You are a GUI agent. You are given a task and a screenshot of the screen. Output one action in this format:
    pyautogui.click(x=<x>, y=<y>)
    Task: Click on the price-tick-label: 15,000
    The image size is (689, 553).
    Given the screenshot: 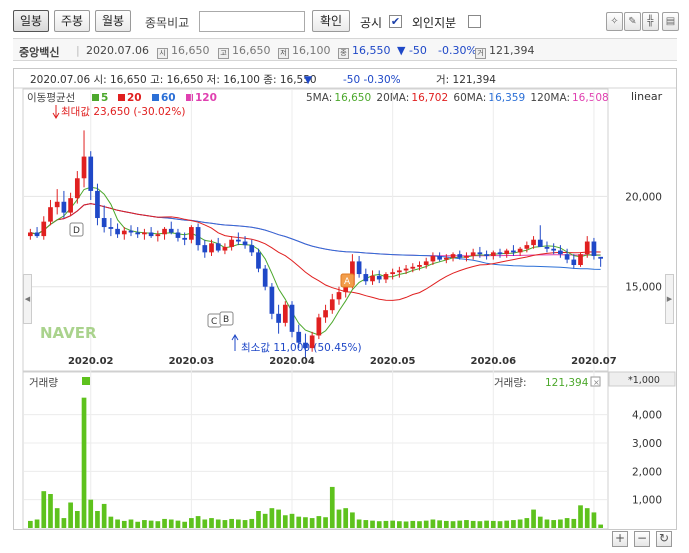 What is the action you would take?
    pyautogui.click(x=643, y=288)
    